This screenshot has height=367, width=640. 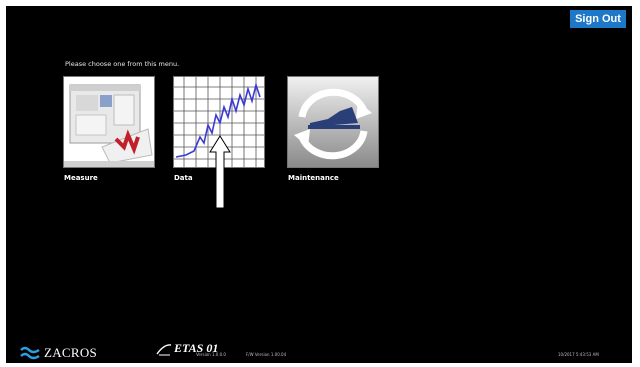 I want to click on zacros-logo: ZACROS, so click(x=58, y=353).